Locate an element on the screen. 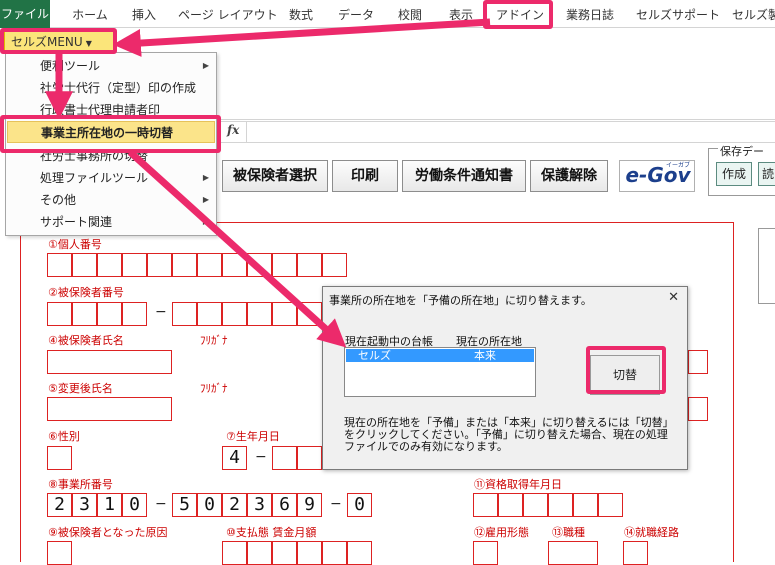 Image resolution: width=775 pixels, height=565 pixels. chevron-right-icon: ▶ is located at coordinates (205, 199).